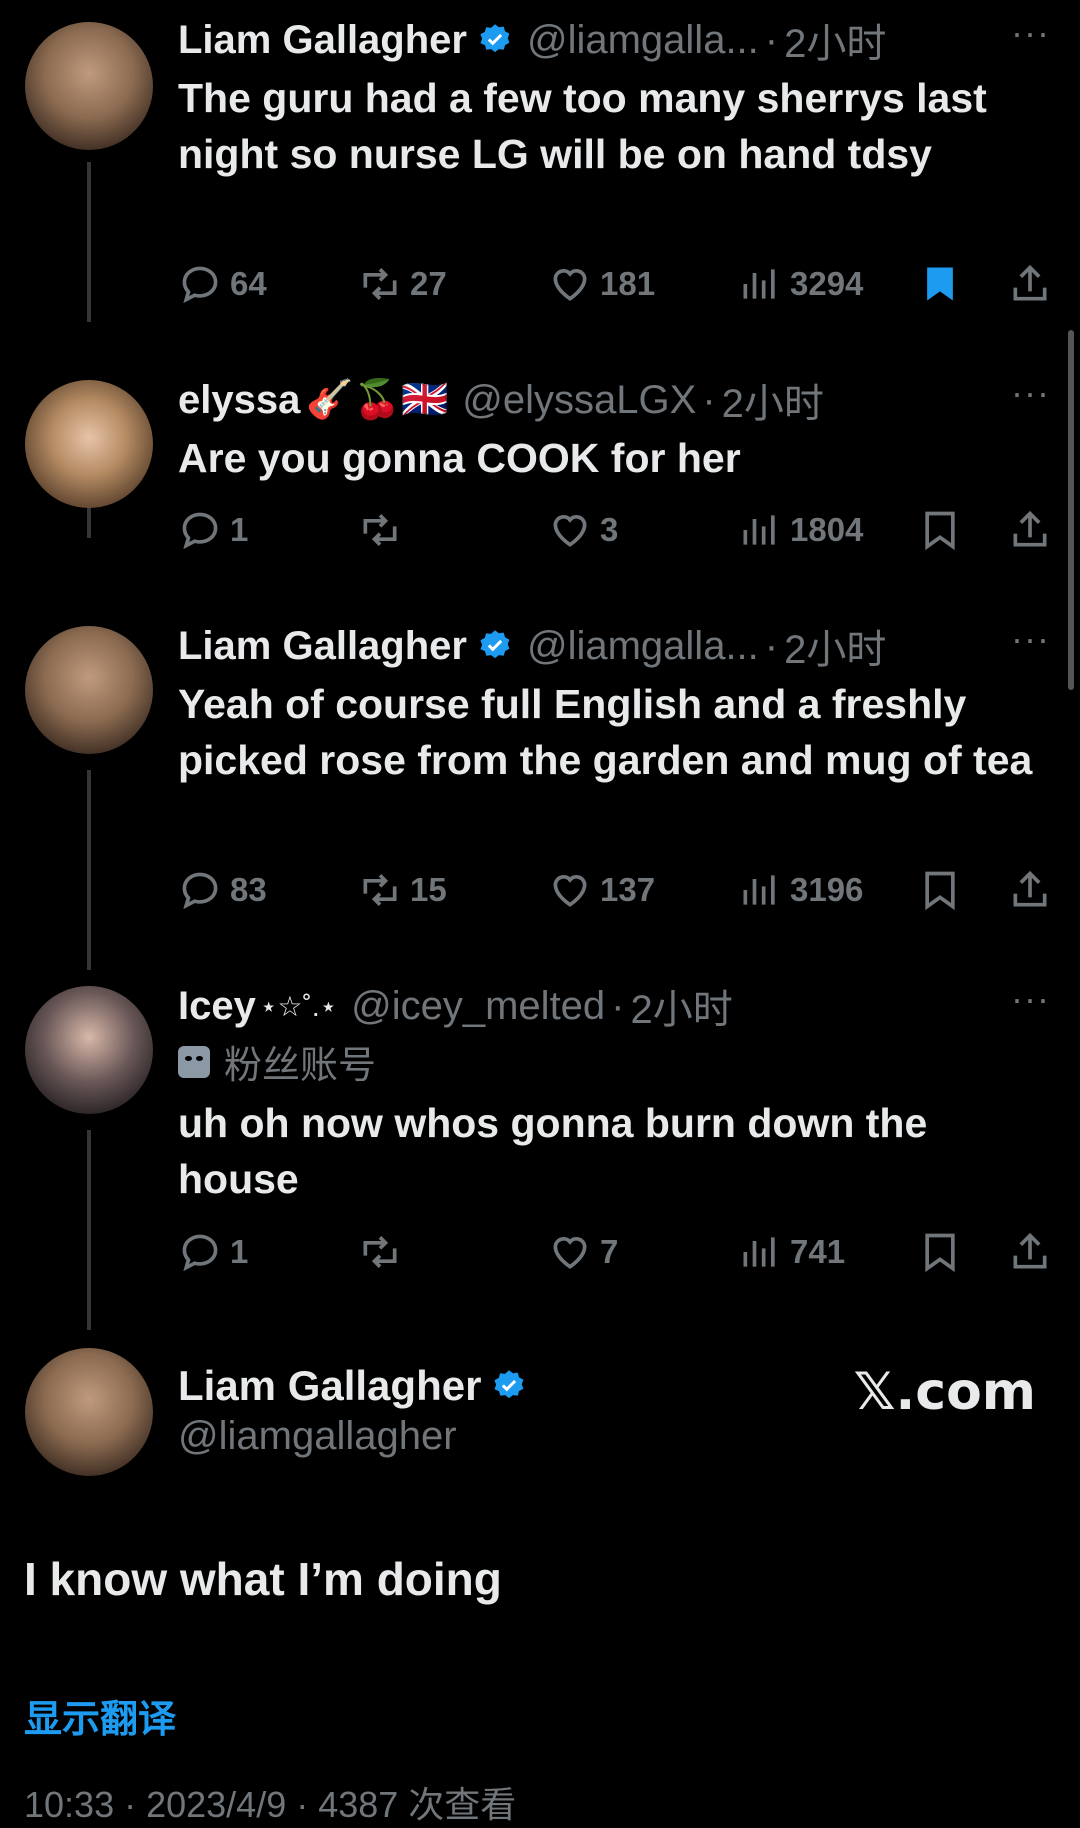 The image size is (1080, 1828). What do you see at coordinates (827, 889) in the screenshot?
I see `view-count: 3196` at bounding box center [827, 889].